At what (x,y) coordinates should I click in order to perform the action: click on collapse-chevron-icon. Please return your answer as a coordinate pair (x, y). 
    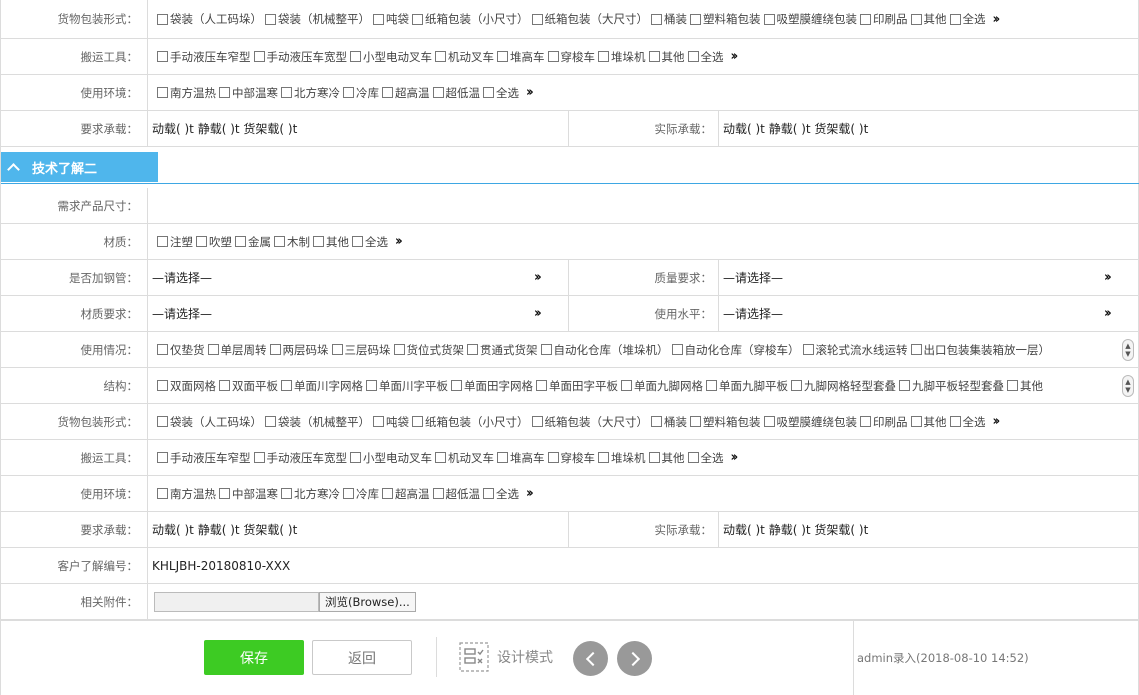
    Looking at the image, I should click on (13, 169).